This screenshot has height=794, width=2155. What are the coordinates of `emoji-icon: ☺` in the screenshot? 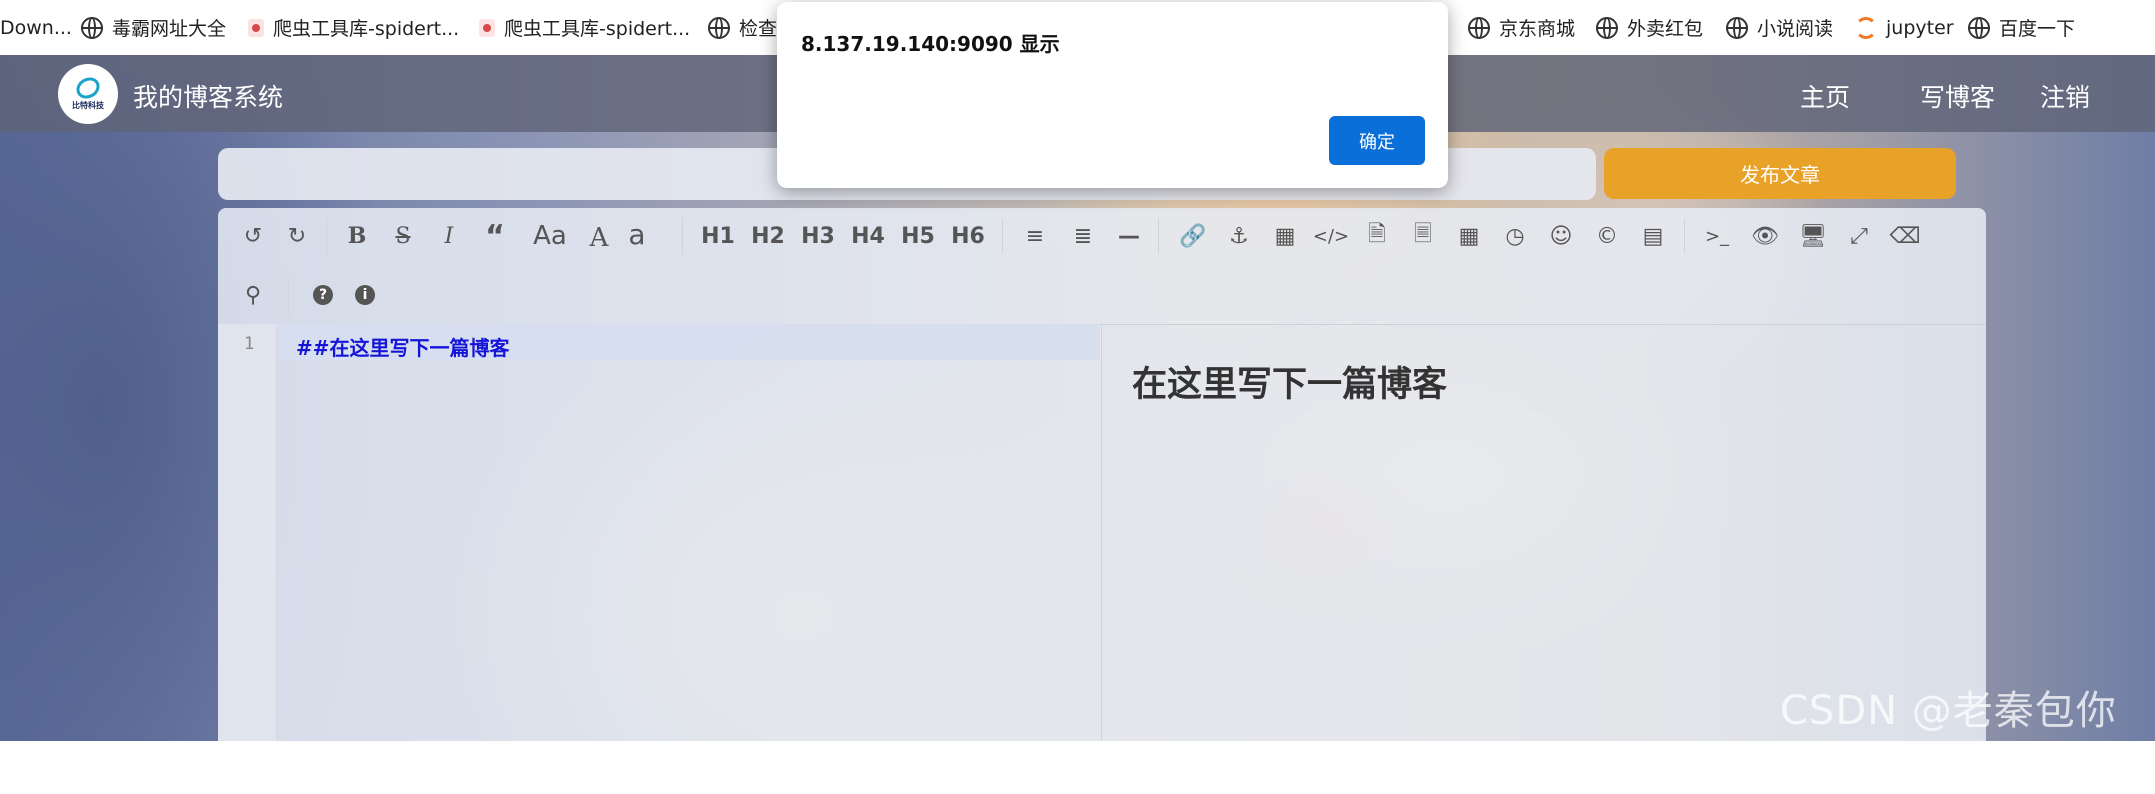 It's located at (1561, 236).